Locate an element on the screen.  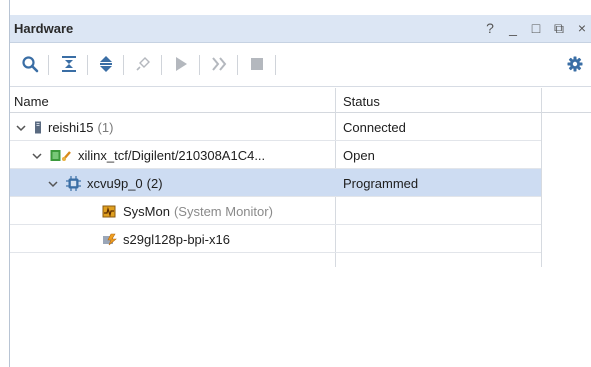
window-controls: ? _ □ ⧉ × is located at coordinates (536, 28).